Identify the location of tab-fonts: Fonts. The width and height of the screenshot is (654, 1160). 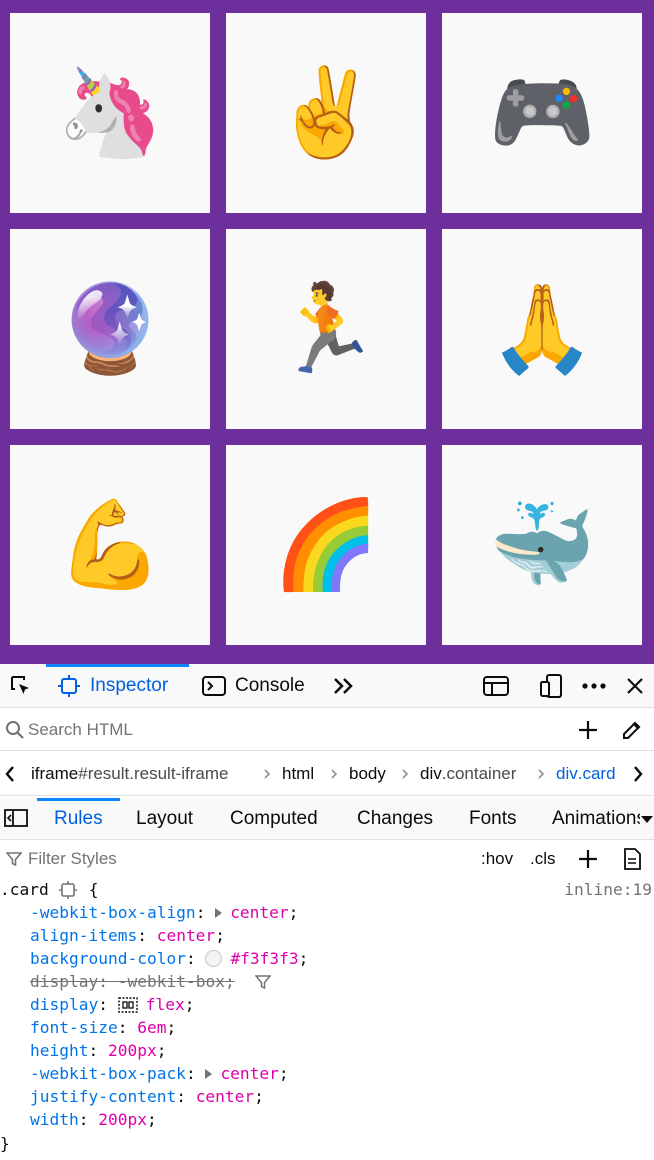
(493, 819).